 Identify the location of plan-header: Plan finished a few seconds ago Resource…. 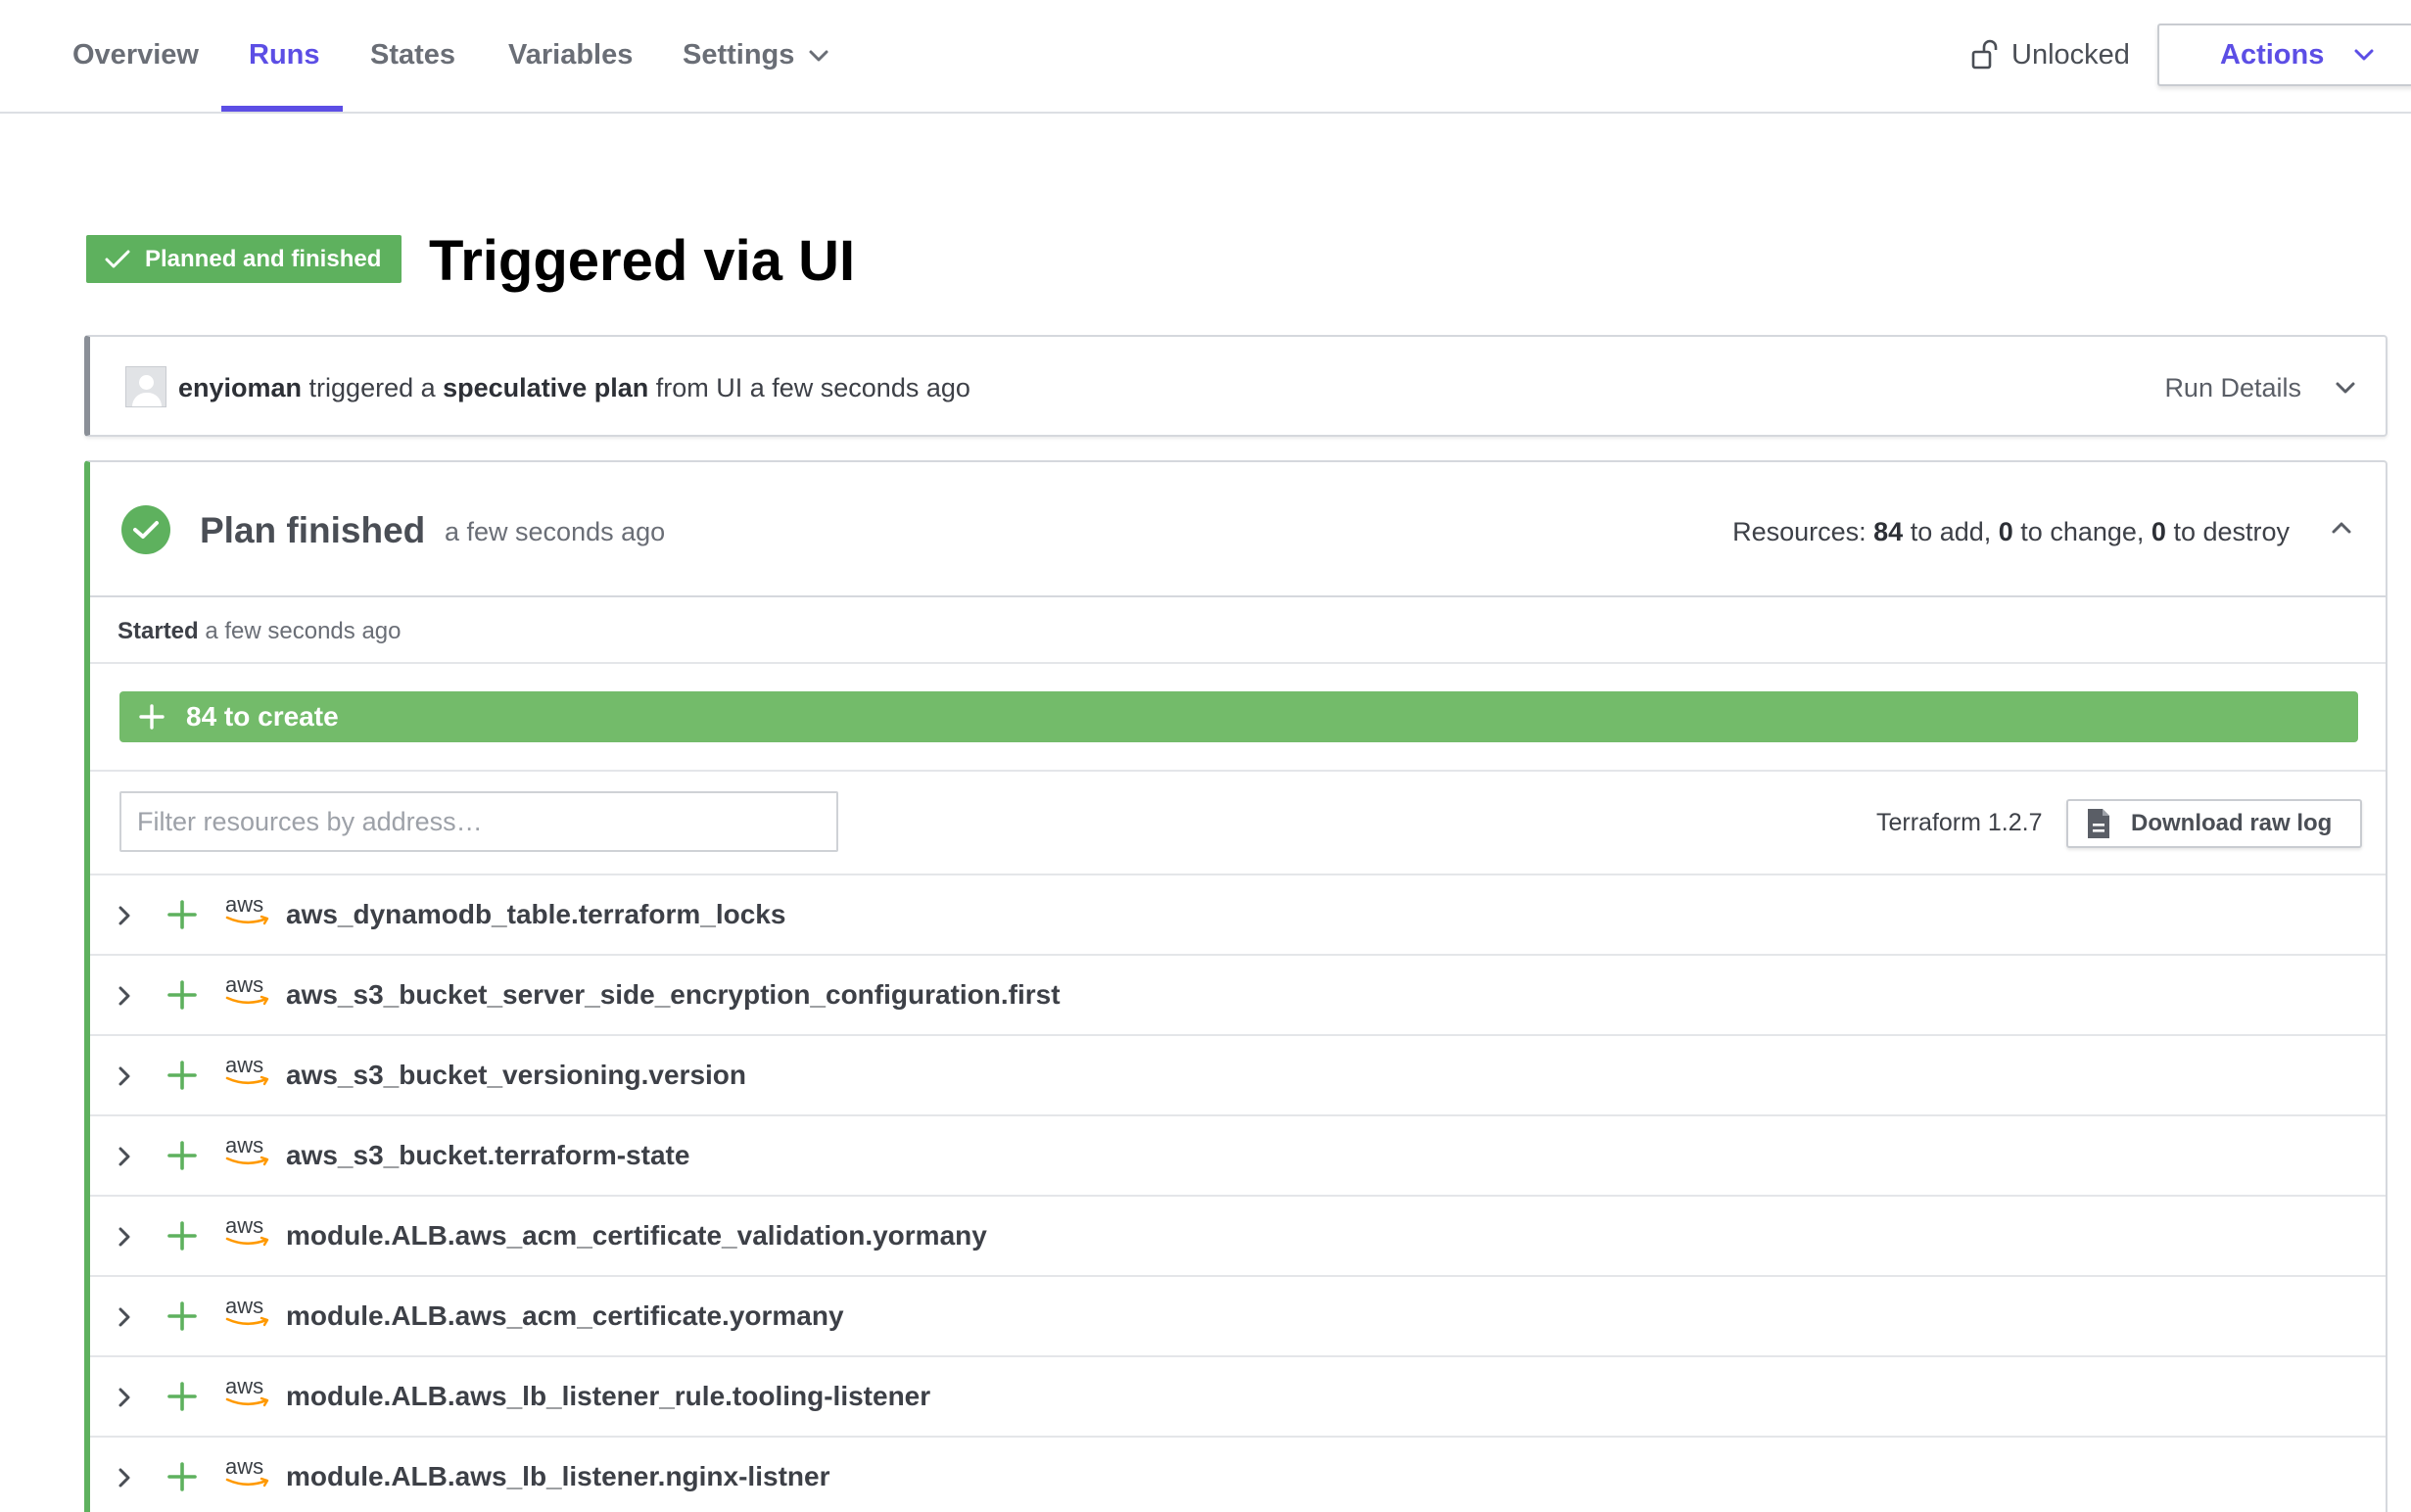
(1238, 529).